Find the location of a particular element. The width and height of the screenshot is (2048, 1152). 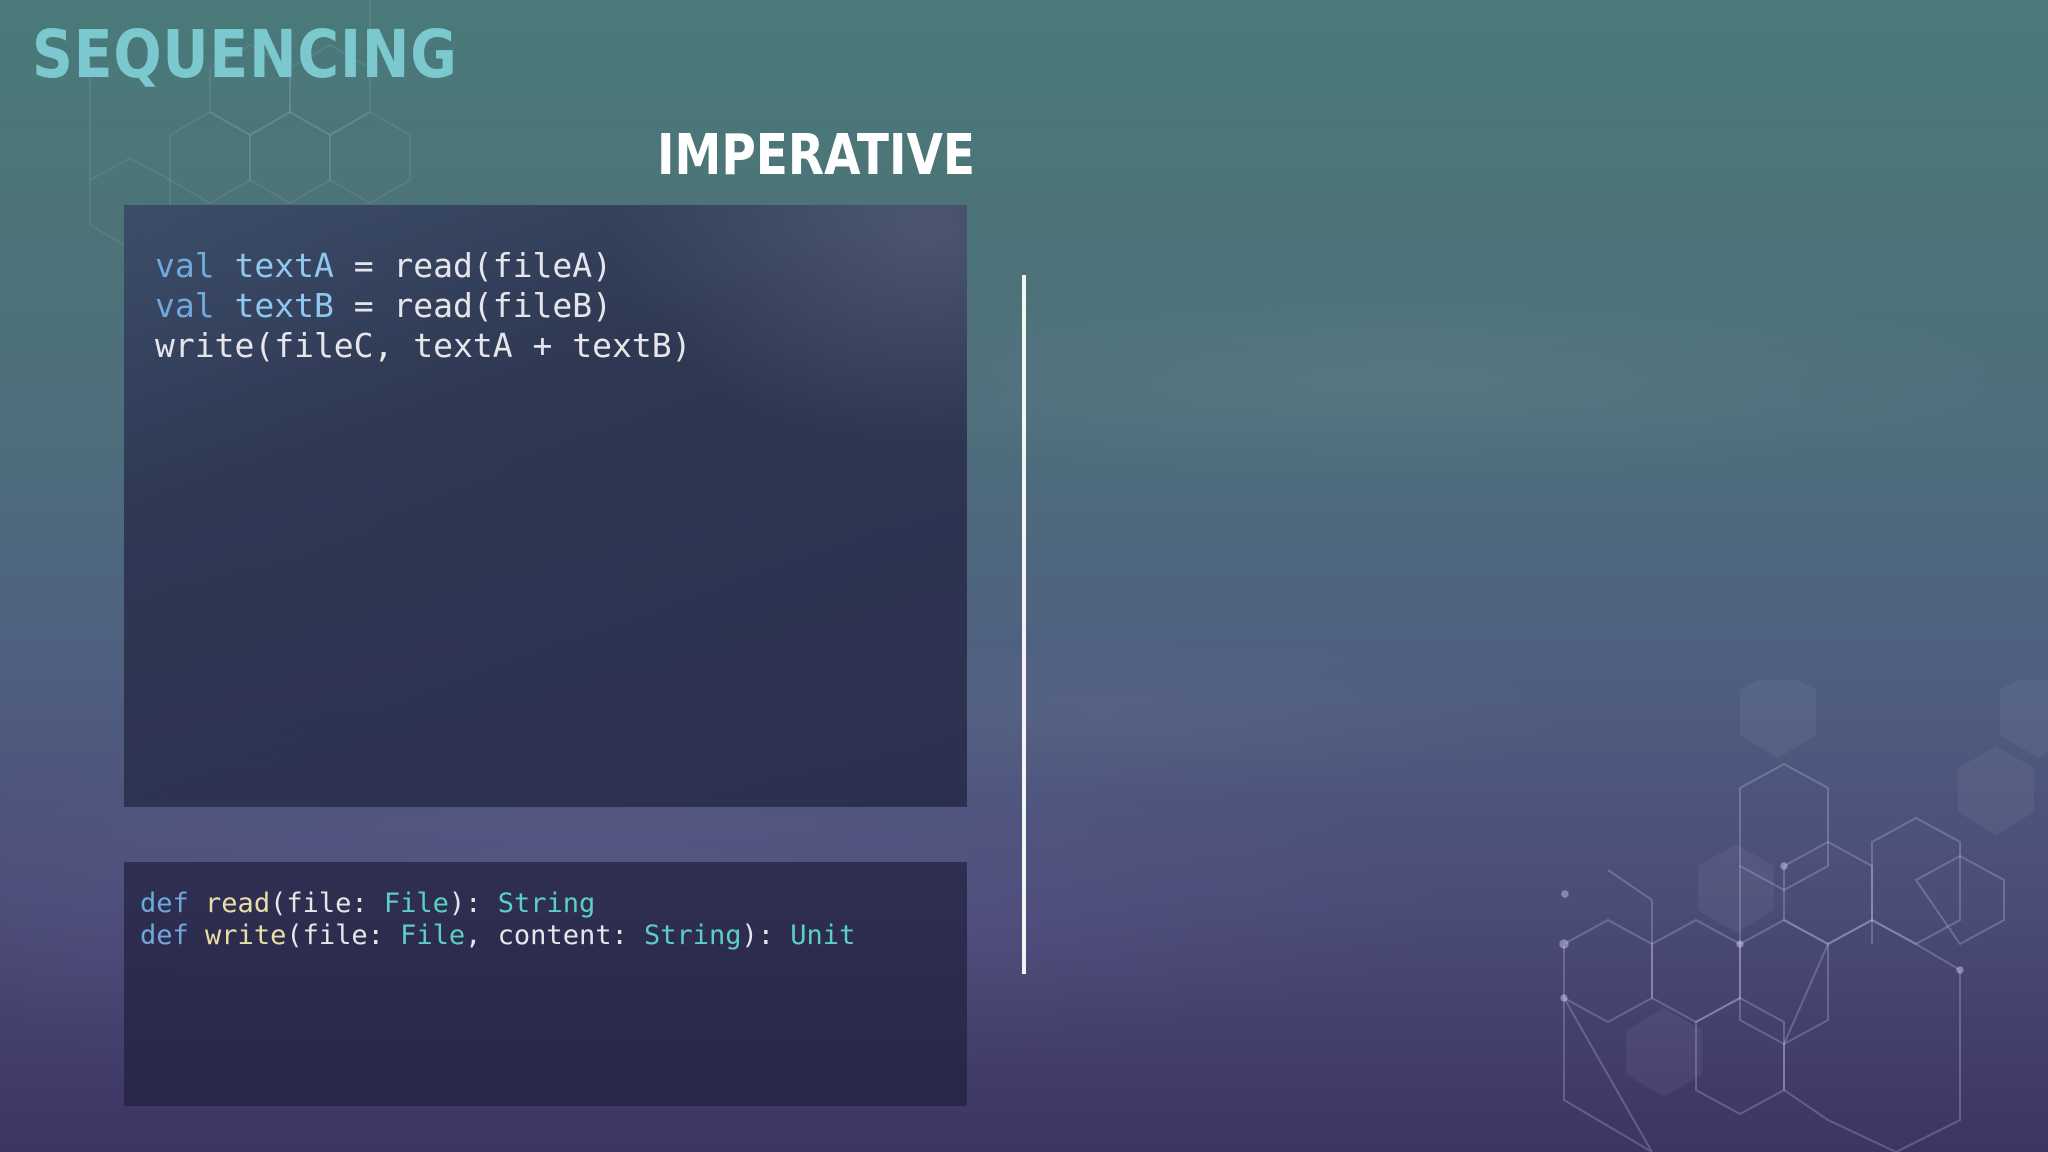

code-variable: textB is located at coordinates (284, 305).